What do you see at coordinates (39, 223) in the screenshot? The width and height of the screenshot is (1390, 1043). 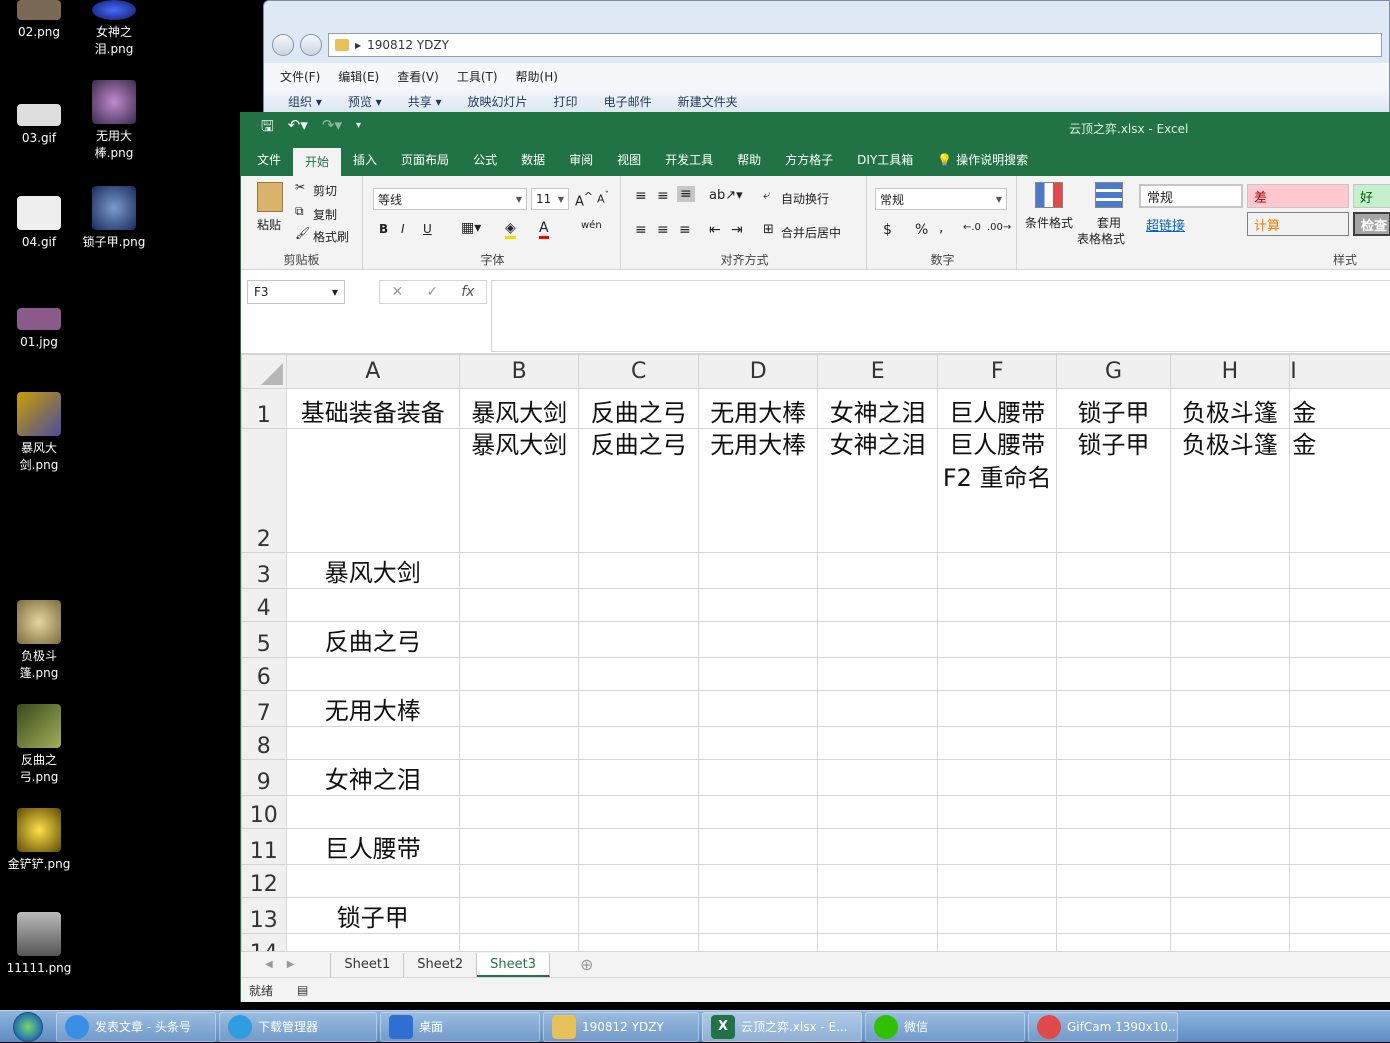 I see `desktop-icon-04: 04.gif` at bounding box center [39, 223].